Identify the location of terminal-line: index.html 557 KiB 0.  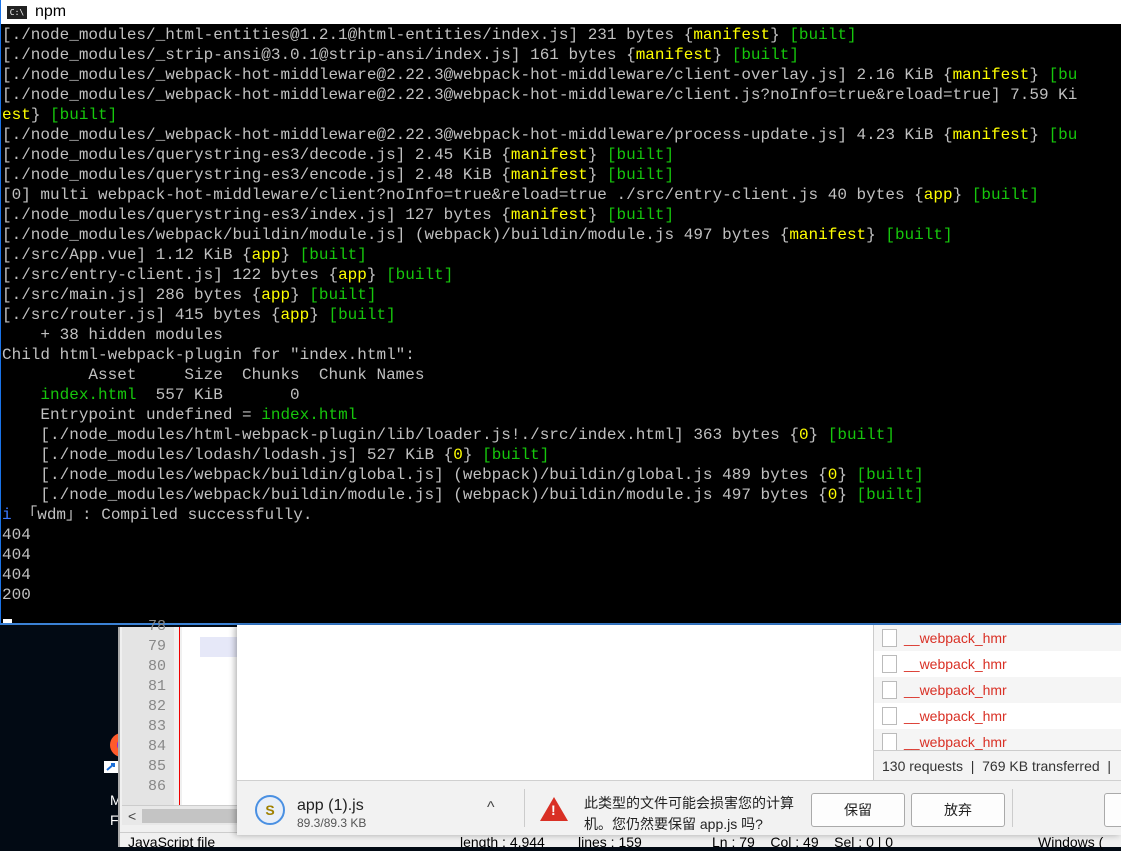
(561, 395).